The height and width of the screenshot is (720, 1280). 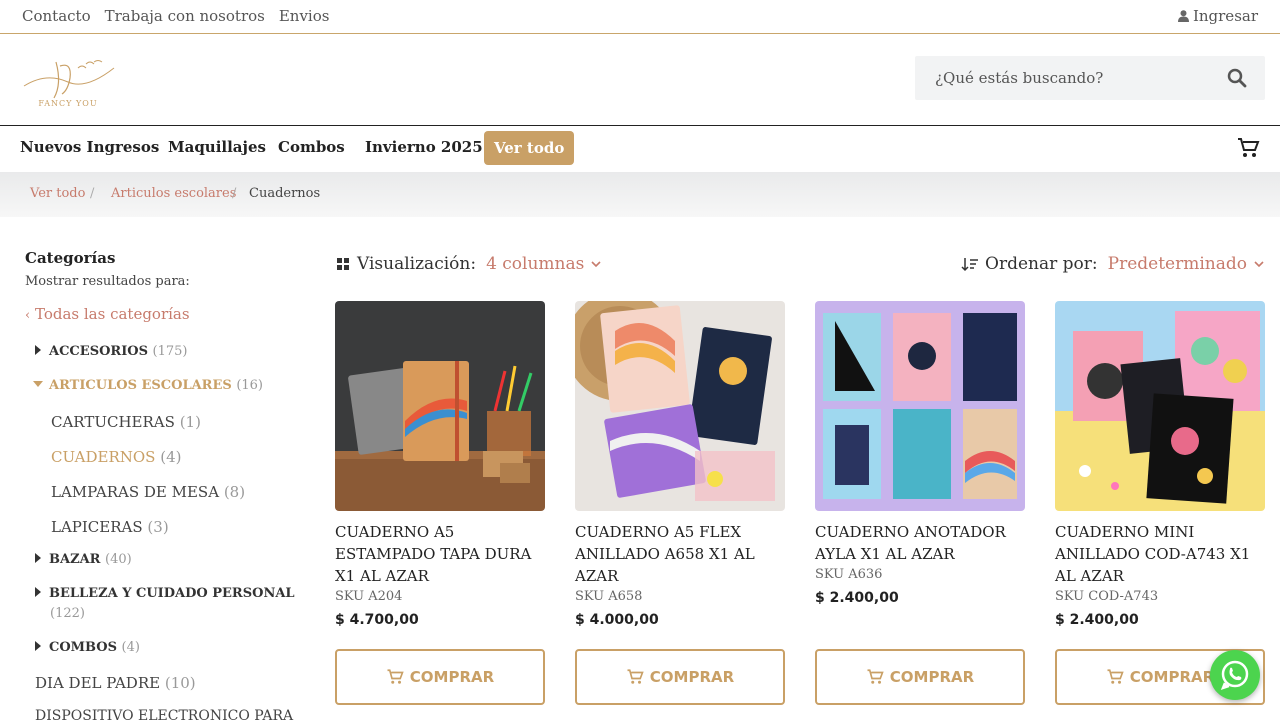 I want to click on product-price: $ 4.000,00, so click(x=617, y=620).